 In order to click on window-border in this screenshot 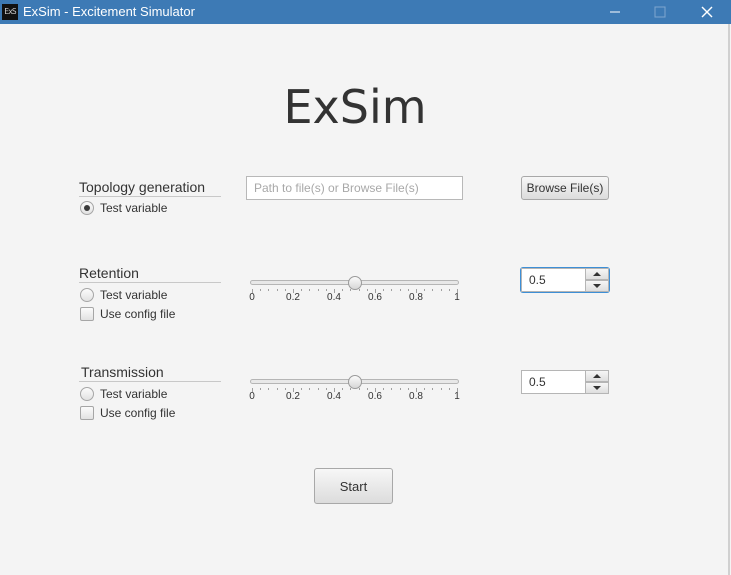, I will do `click(729, 299)`.